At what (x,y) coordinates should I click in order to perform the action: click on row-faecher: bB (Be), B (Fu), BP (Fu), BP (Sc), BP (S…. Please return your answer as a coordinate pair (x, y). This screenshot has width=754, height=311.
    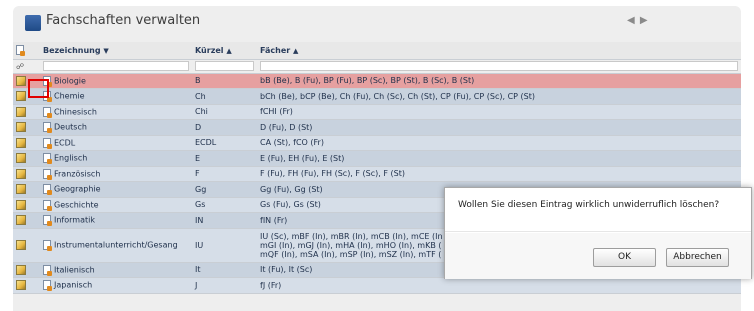
    Looking at the image, I should click on (499, 81).